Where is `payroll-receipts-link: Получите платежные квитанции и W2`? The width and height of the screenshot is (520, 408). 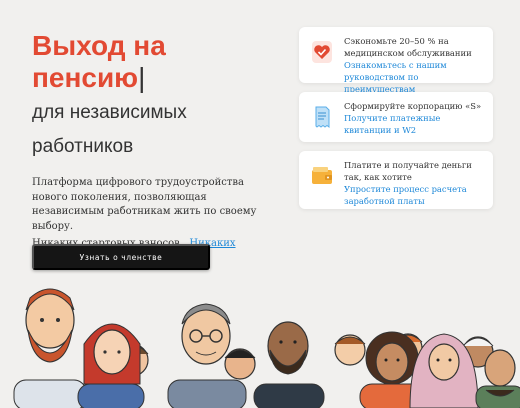
payroll-receipts-link: Получите платежные квитанции и W2 is located at coordinates (414, 124).